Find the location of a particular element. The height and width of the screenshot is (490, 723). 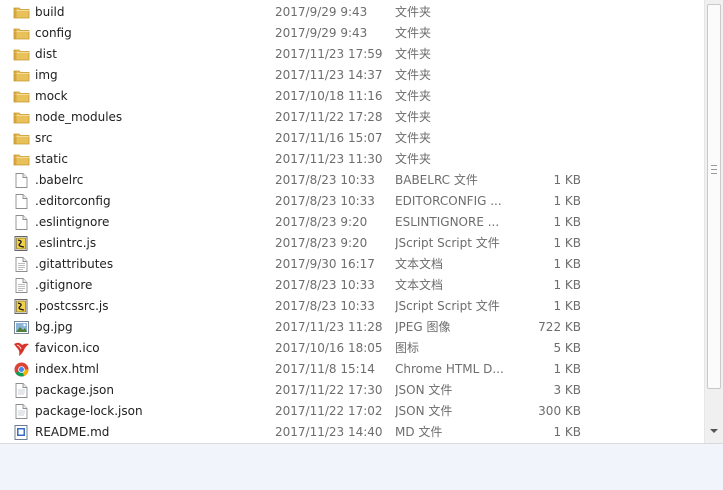

file-name: build is located at coordinates (50, 12).